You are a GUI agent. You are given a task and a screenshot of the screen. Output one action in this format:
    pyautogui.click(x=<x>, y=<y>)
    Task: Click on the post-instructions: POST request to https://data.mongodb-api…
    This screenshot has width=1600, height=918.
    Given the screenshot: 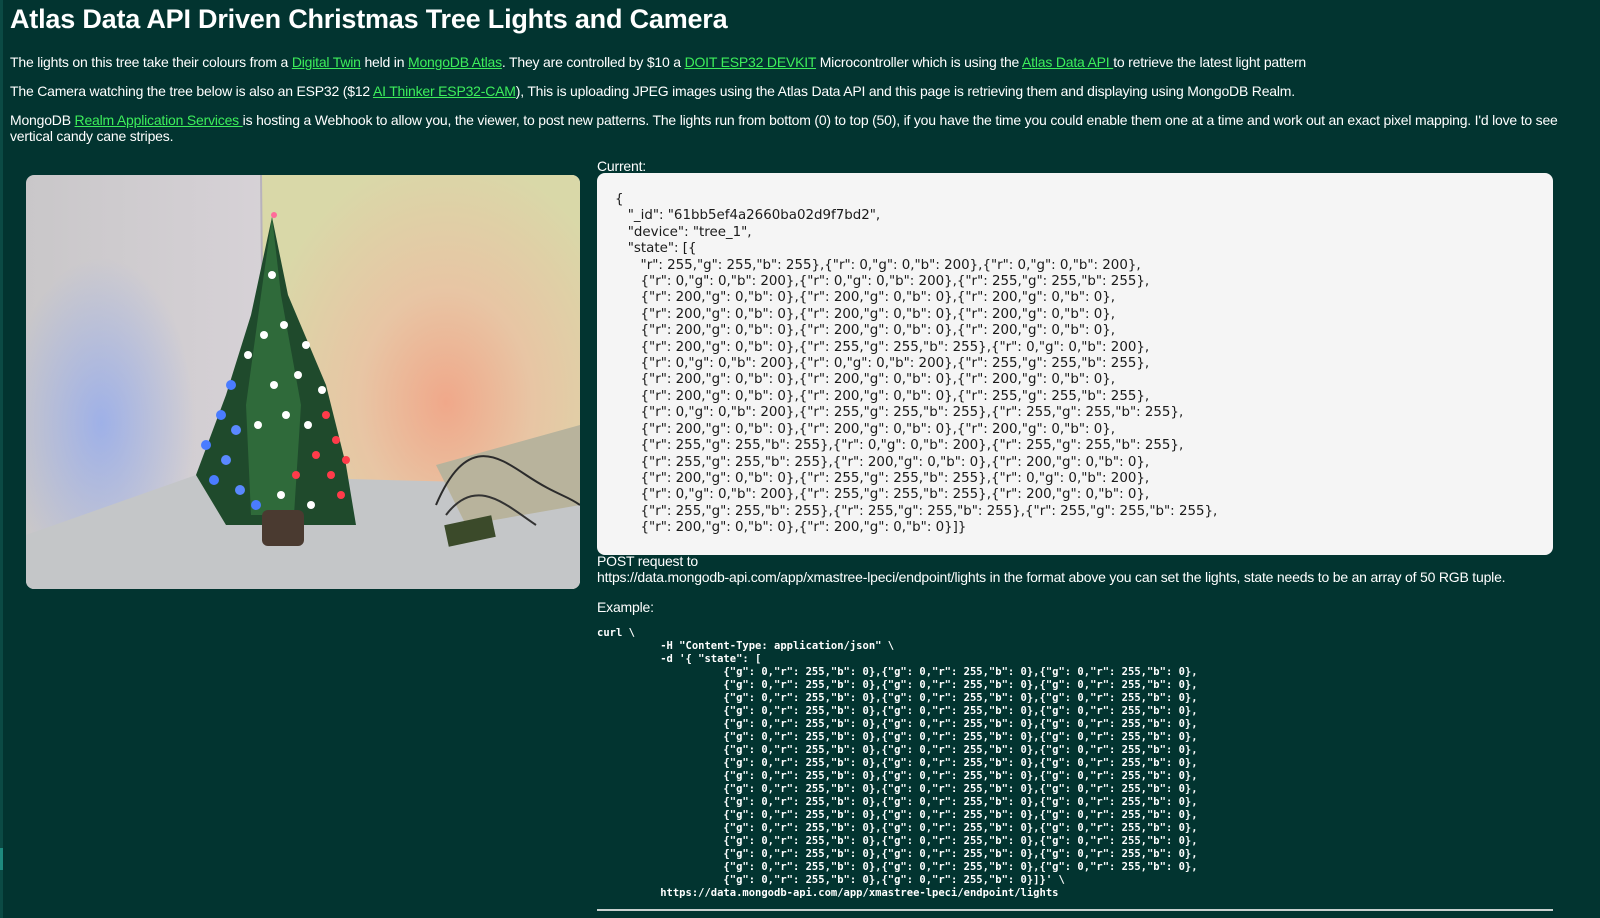 What is the action you would take?
    pyautogui.click(x=1097, y=569)
    